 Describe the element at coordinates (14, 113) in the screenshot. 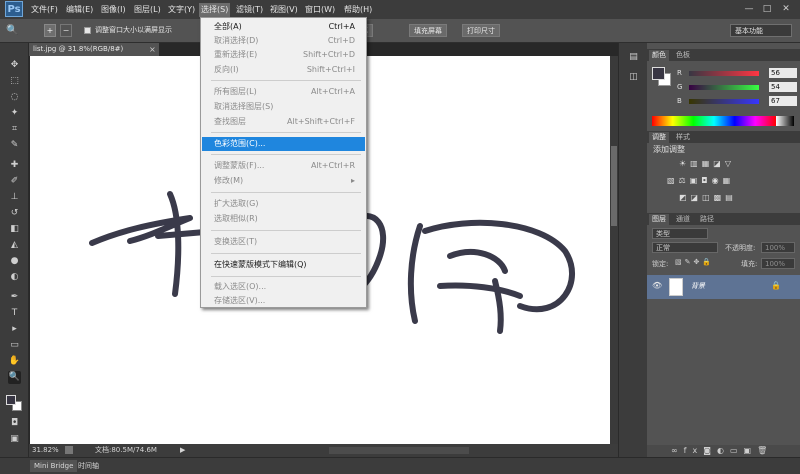

I see `magic-wand-icon: ✦` at that location.